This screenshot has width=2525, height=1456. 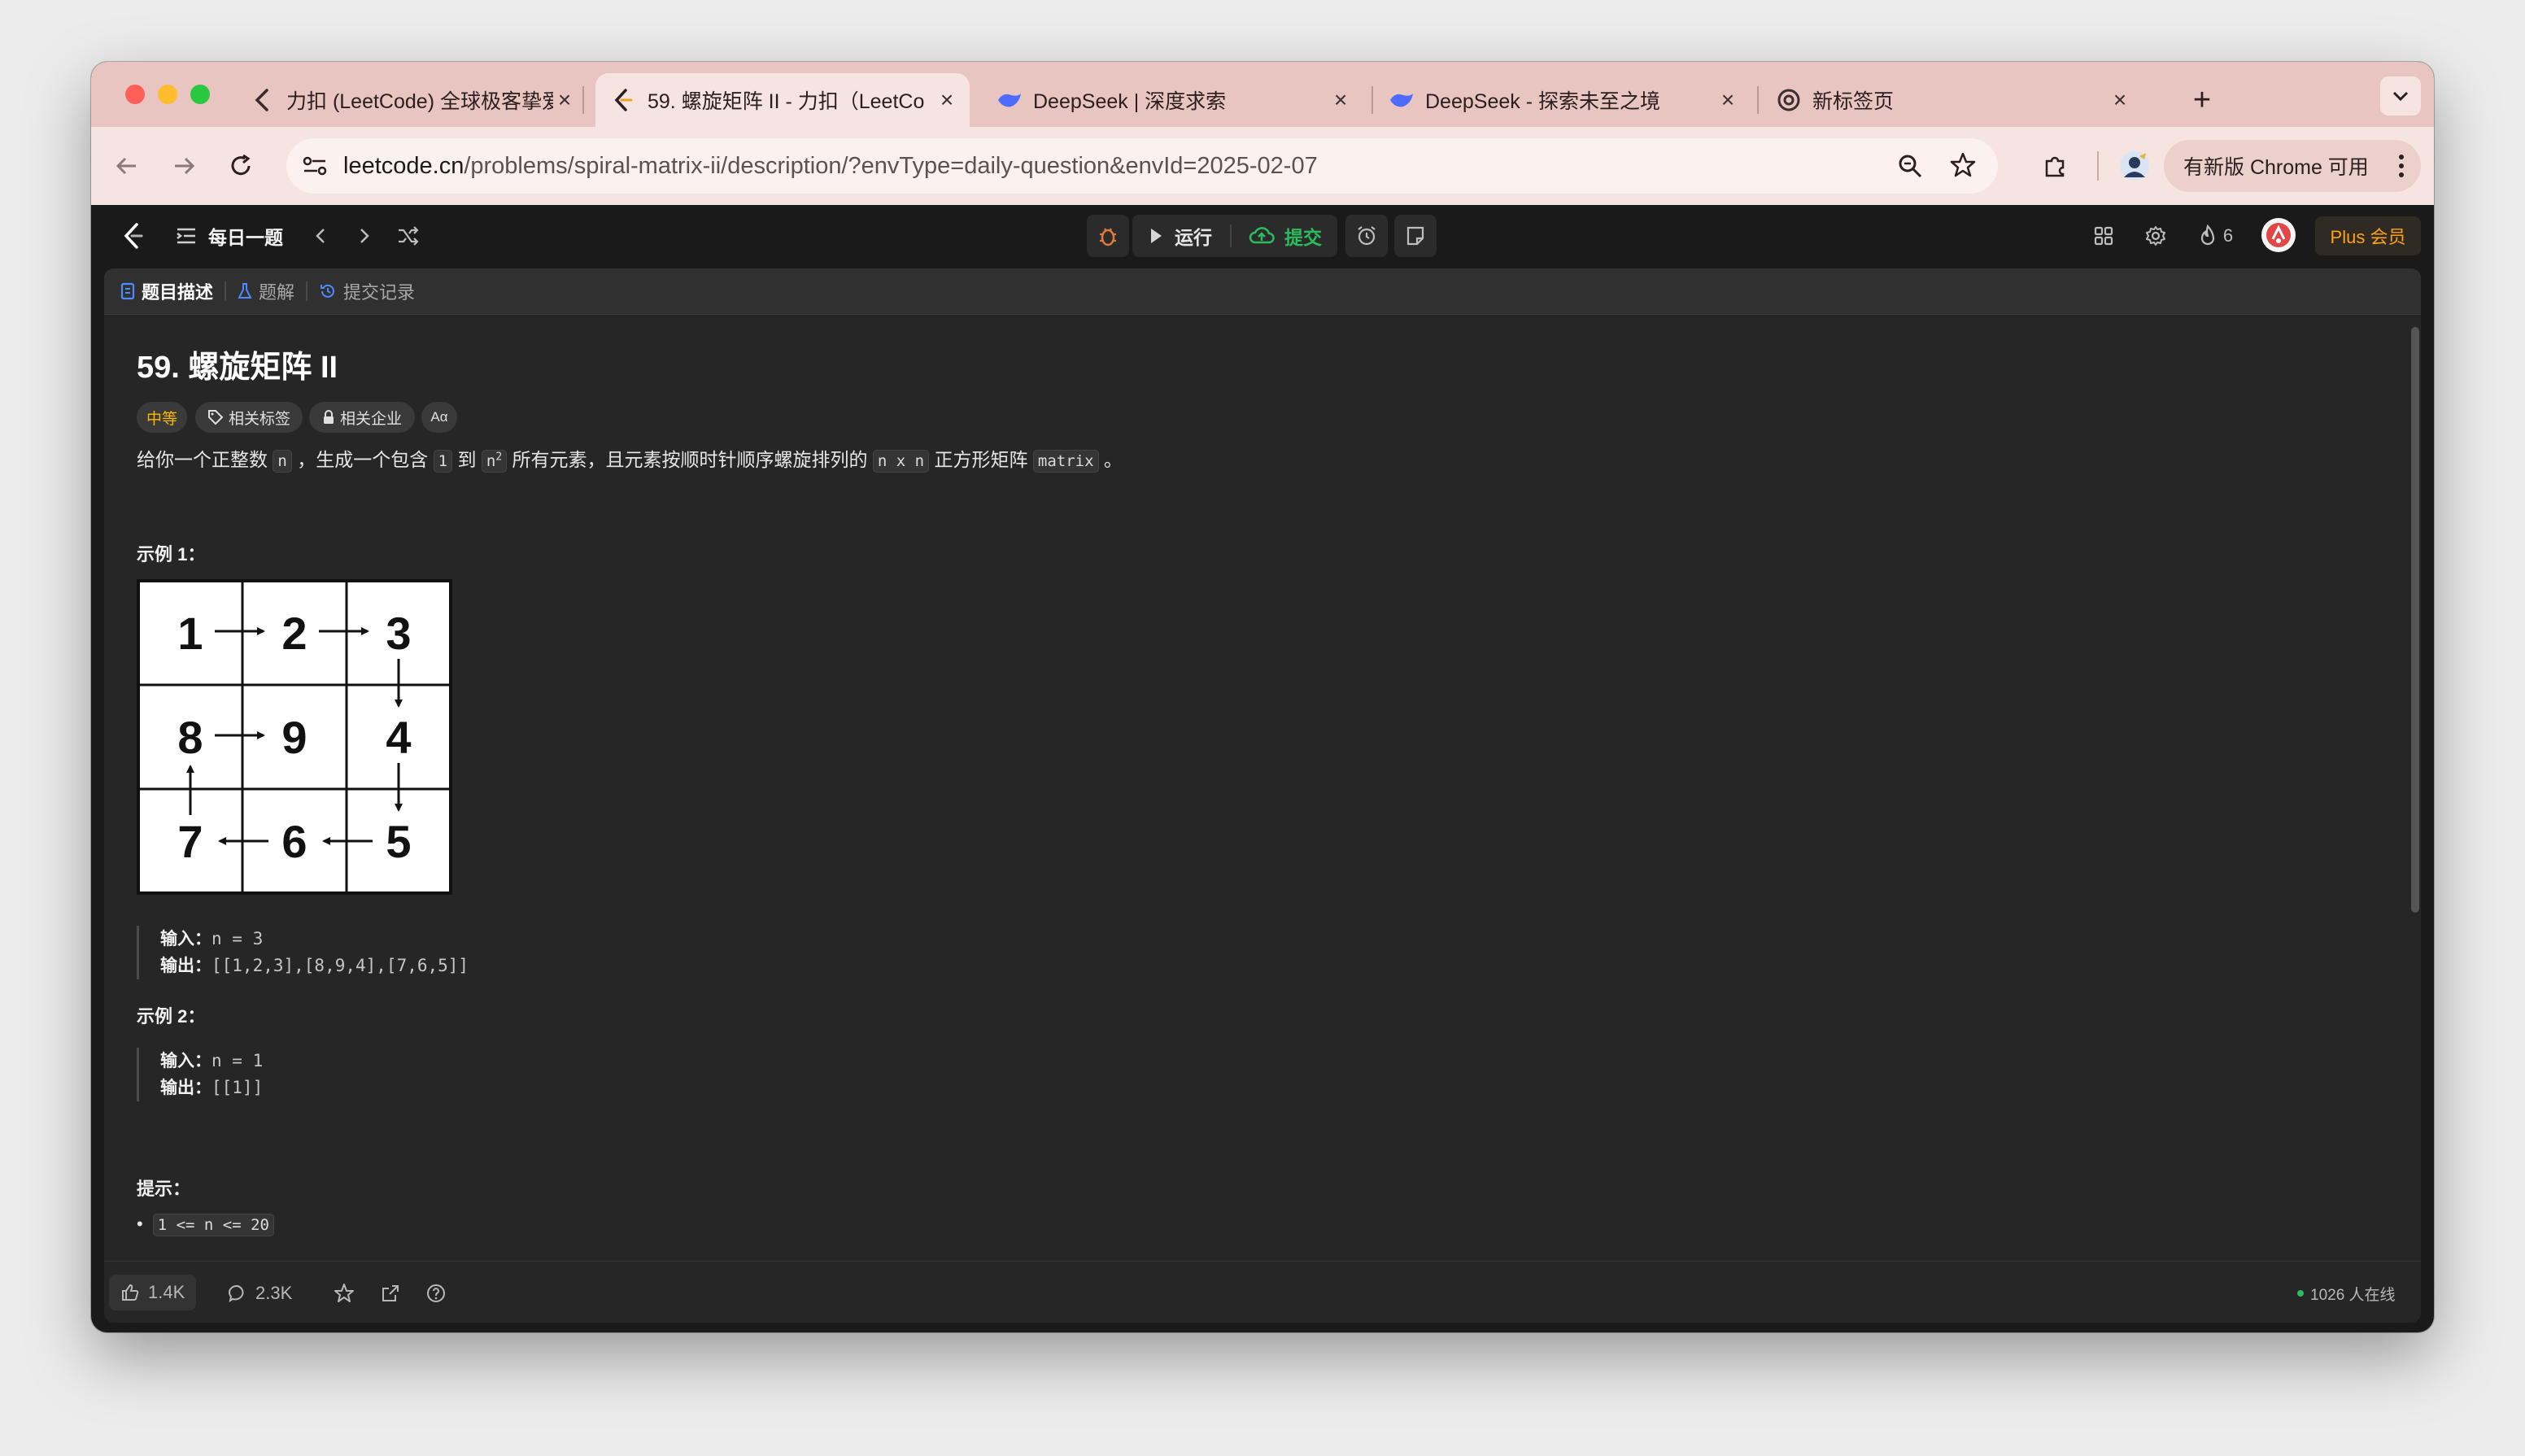 I want to click on related-companies-button: 相关企业, so click(x=362, y=417).